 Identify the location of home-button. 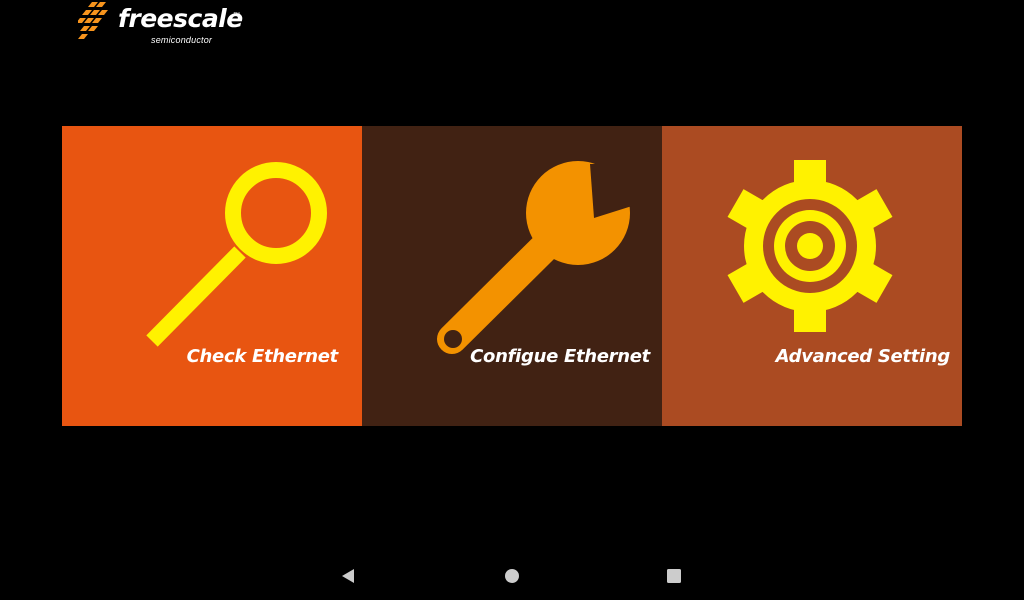
(512, 576).